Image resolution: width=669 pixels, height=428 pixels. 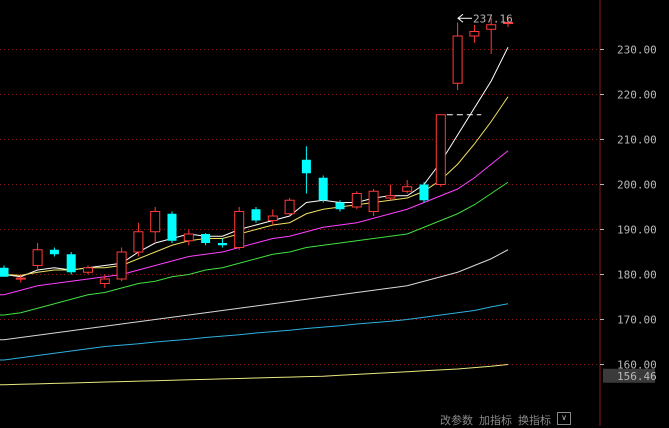 What do you see at coordinates (637, 376) in the screenshot?
I see `current-price-label: 156.46` at bounding box center [637, 376].